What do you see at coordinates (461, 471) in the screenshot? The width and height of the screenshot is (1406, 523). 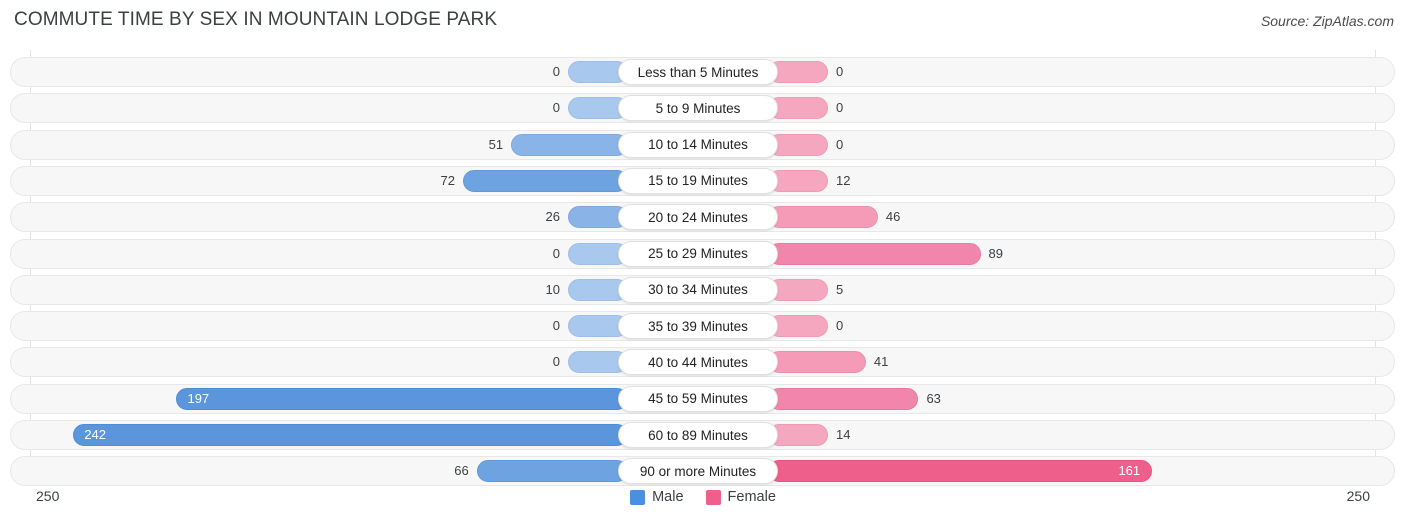 I see `male-value-label: 66` at bounding box center [461, 471].